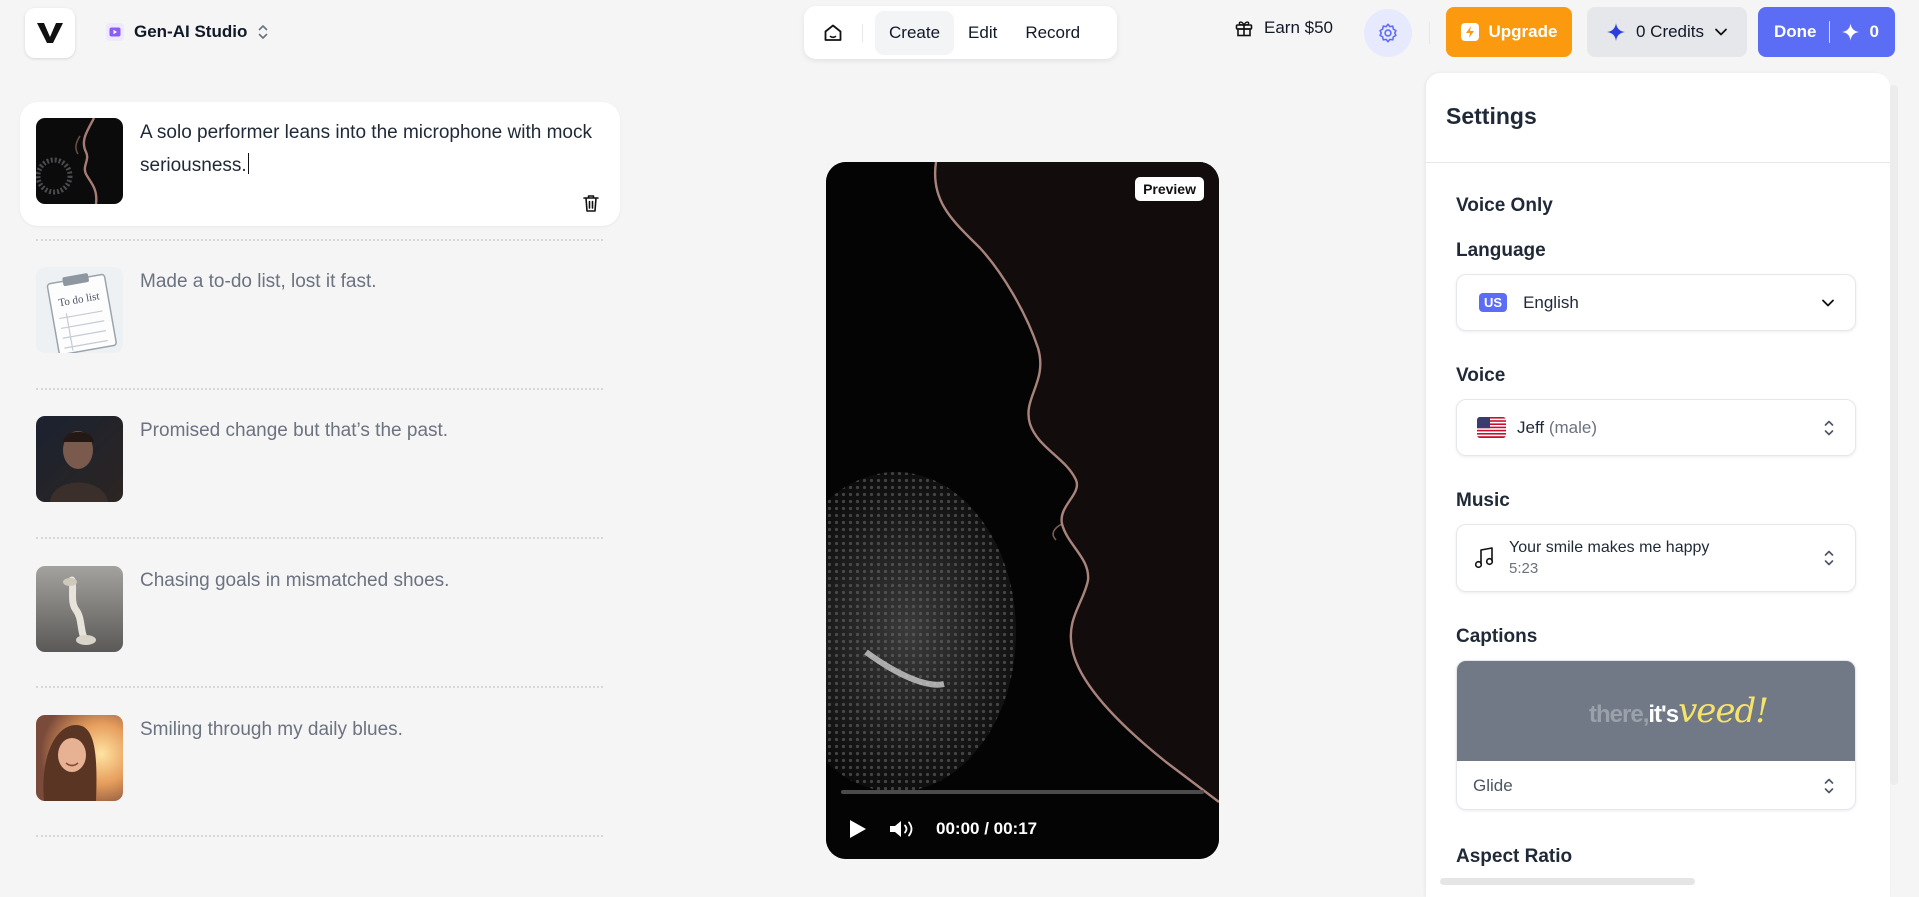  I want to click on veed-logo-icon, so click(50, 33).